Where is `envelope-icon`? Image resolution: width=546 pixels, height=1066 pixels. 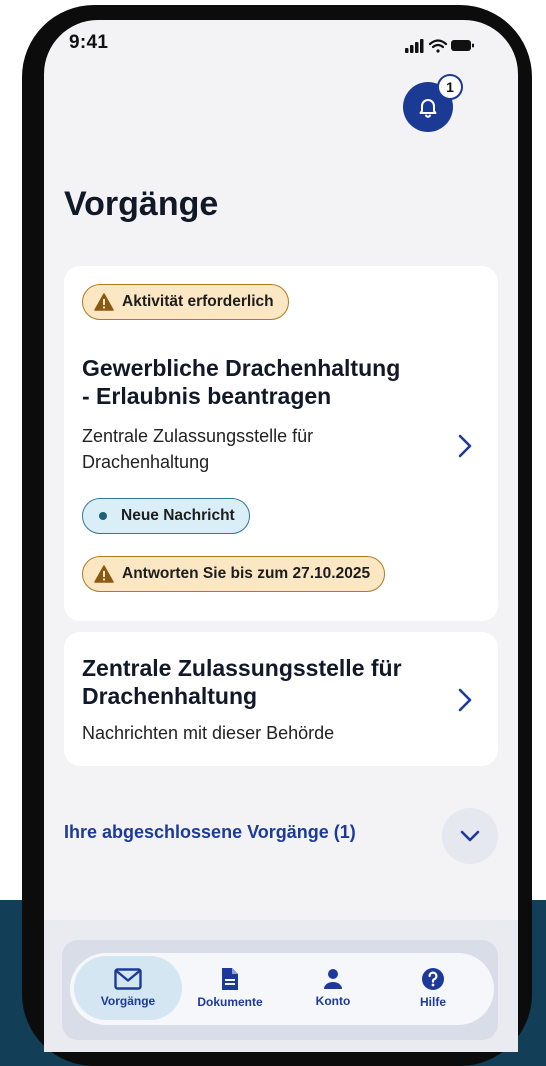
envelope-icon is located at coordinates (128, 979).